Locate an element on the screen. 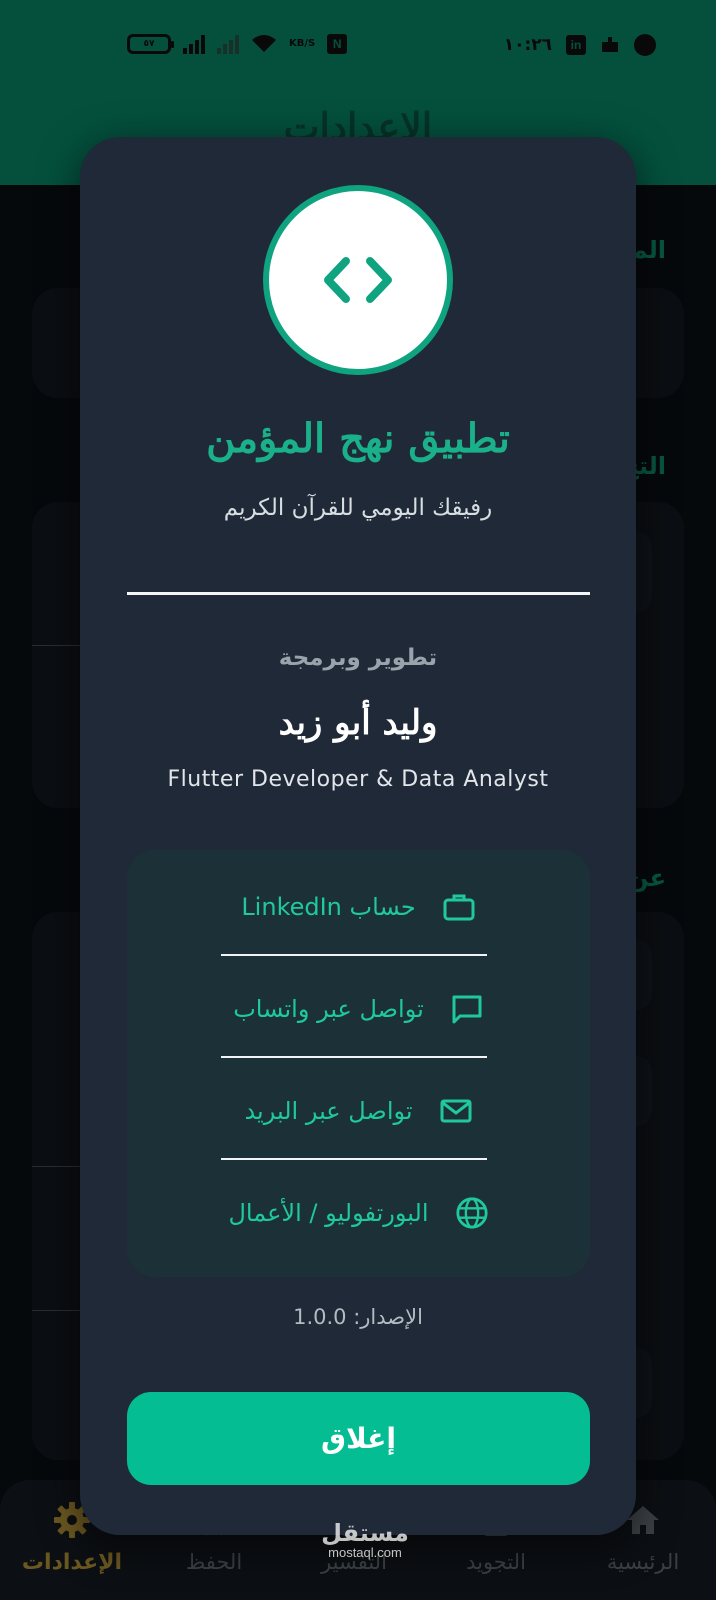 The height and width of the screenshot is (1600, 716). code-brackets-icon is located at coordinates (358, 280).